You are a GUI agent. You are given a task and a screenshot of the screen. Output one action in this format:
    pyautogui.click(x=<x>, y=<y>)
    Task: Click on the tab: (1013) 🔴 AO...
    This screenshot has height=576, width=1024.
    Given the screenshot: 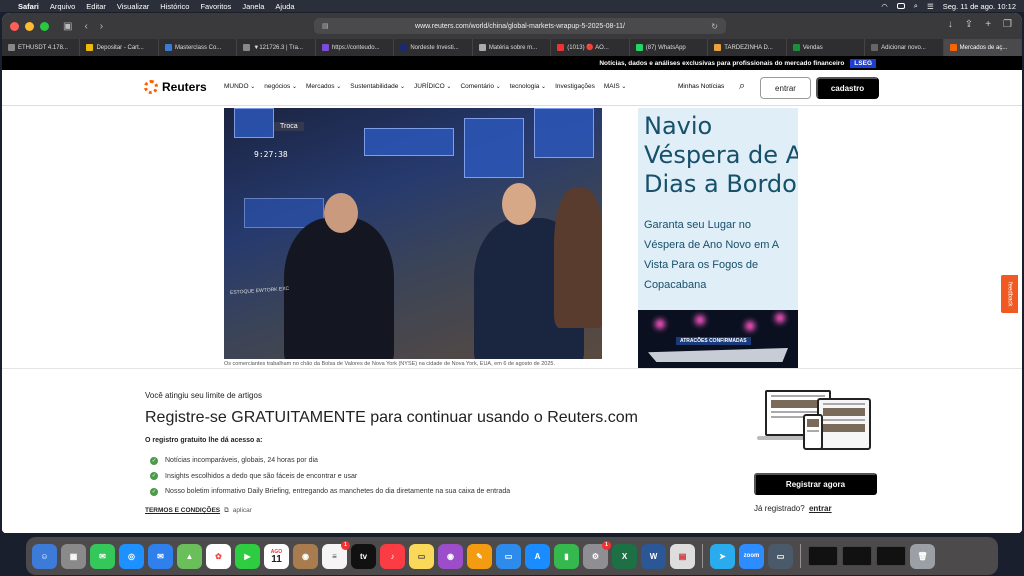 What is the action you would take?
    pyautogui.click(x=590, y=47)
    